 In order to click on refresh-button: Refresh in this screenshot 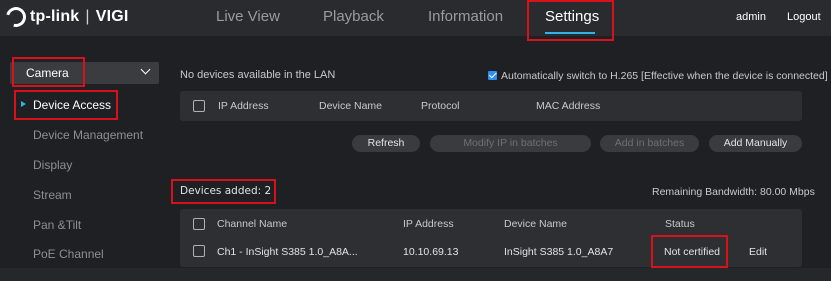, I will do `click(386, 143)`.